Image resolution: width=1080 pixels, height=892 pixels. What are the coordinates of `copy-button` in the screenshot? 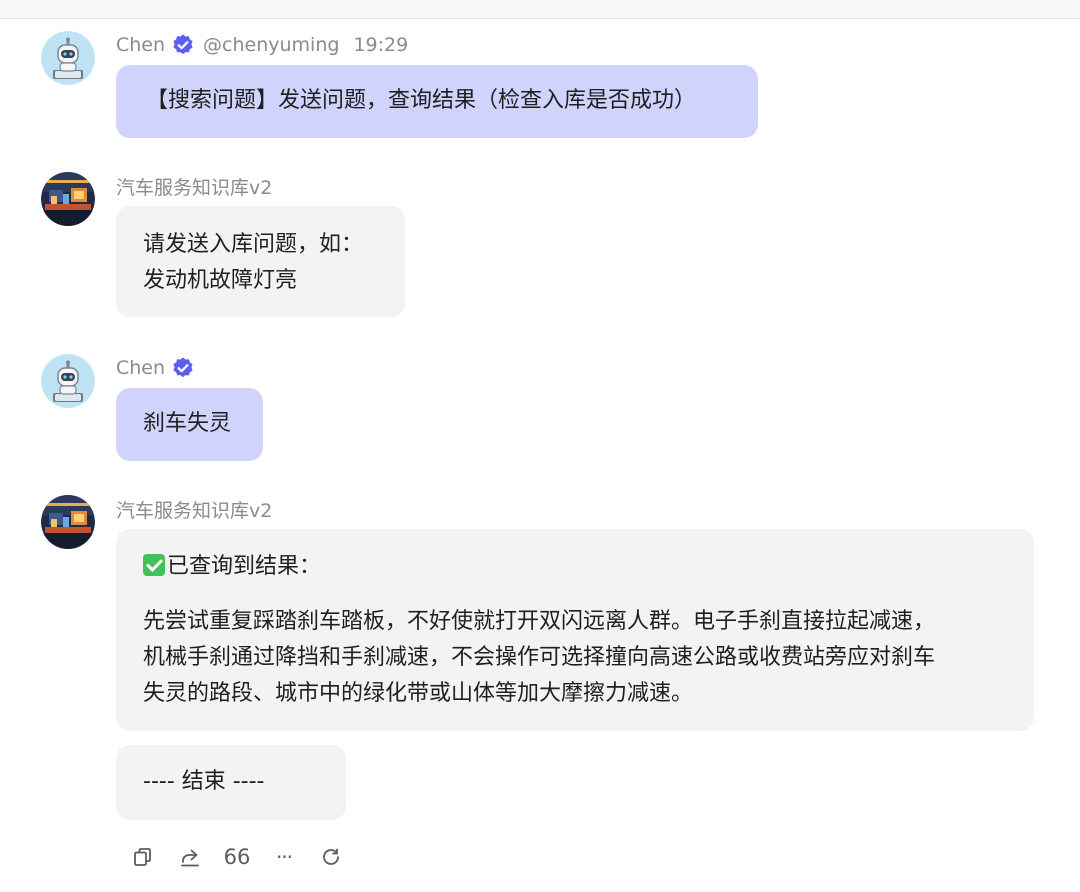 It's located at (143, 857).